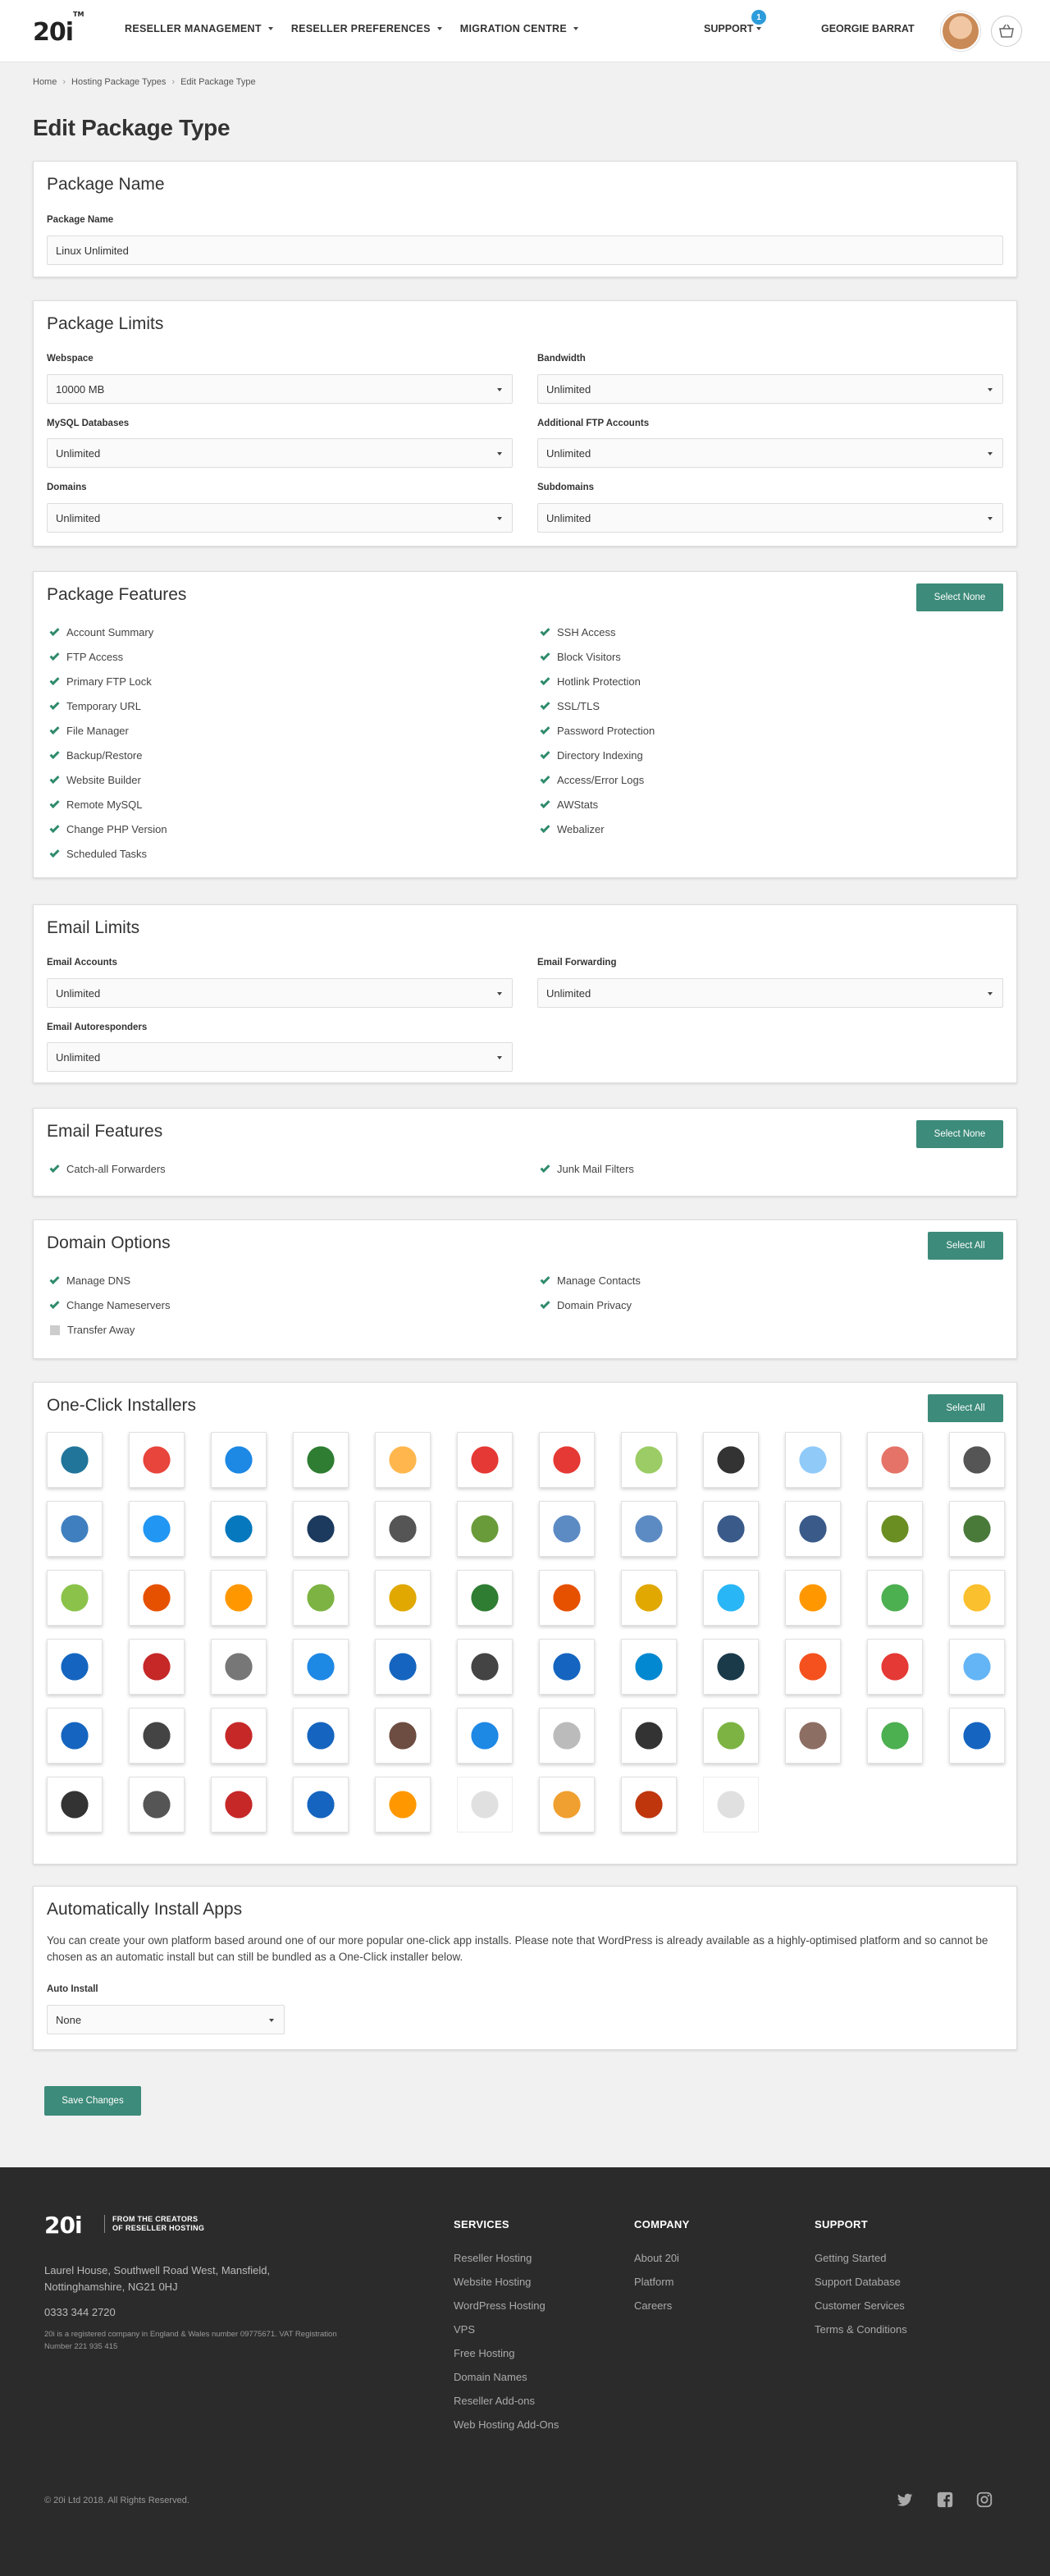 The image size is (1050, 2576). Describe the element at coordinates (507, 2430) in the screenshot. I see `footer-link: Web Hosting Add-Ons` at that location.